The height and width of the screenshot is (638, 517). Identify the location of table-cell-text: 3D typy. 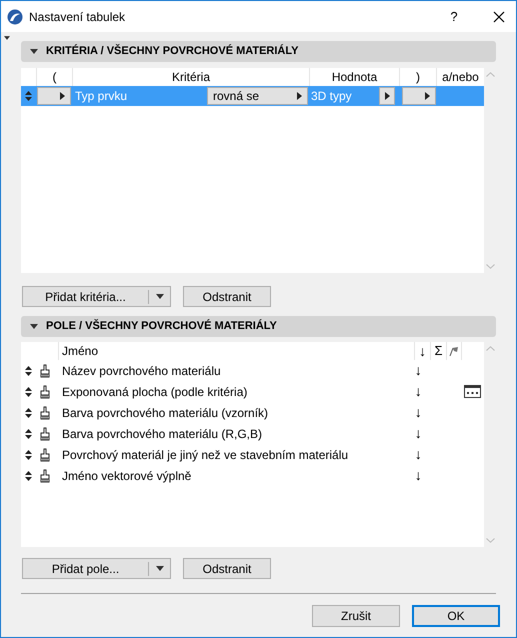
(332, 96).